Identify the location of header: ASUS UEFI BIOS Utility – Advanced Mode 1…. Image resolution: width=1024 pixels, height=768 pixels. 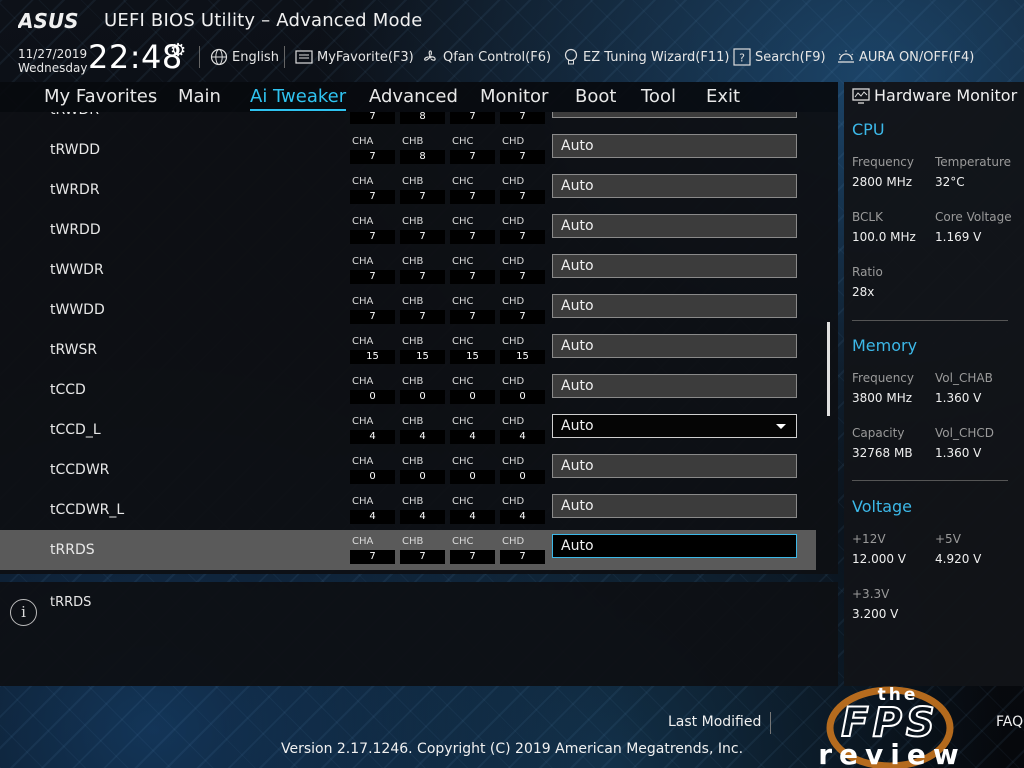
(512, 41).